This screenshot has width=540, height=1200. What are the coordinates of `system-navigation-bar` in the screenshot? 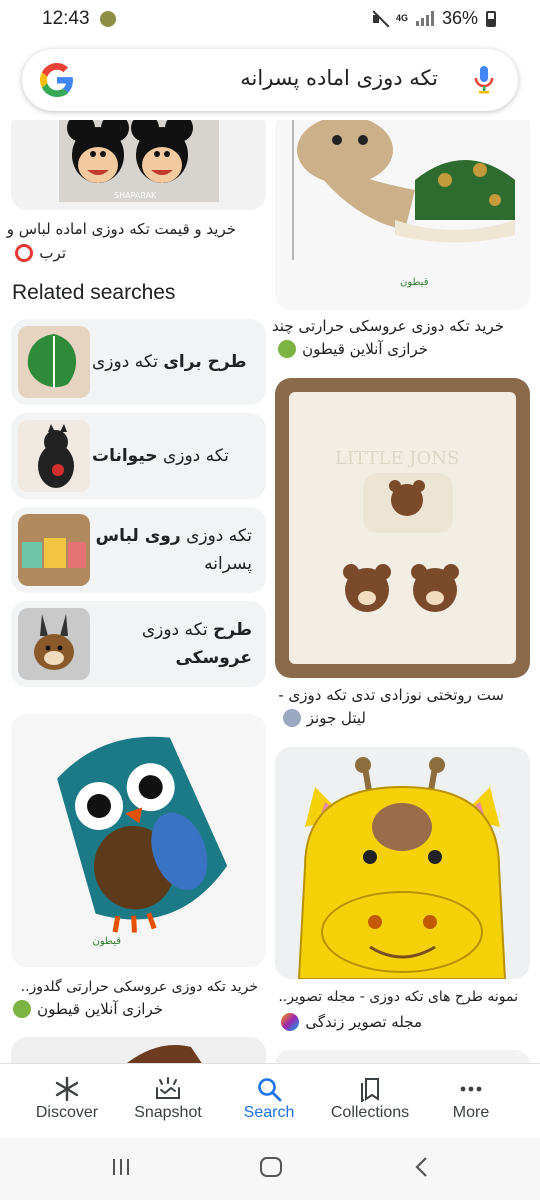 It's located at (270, 1169).